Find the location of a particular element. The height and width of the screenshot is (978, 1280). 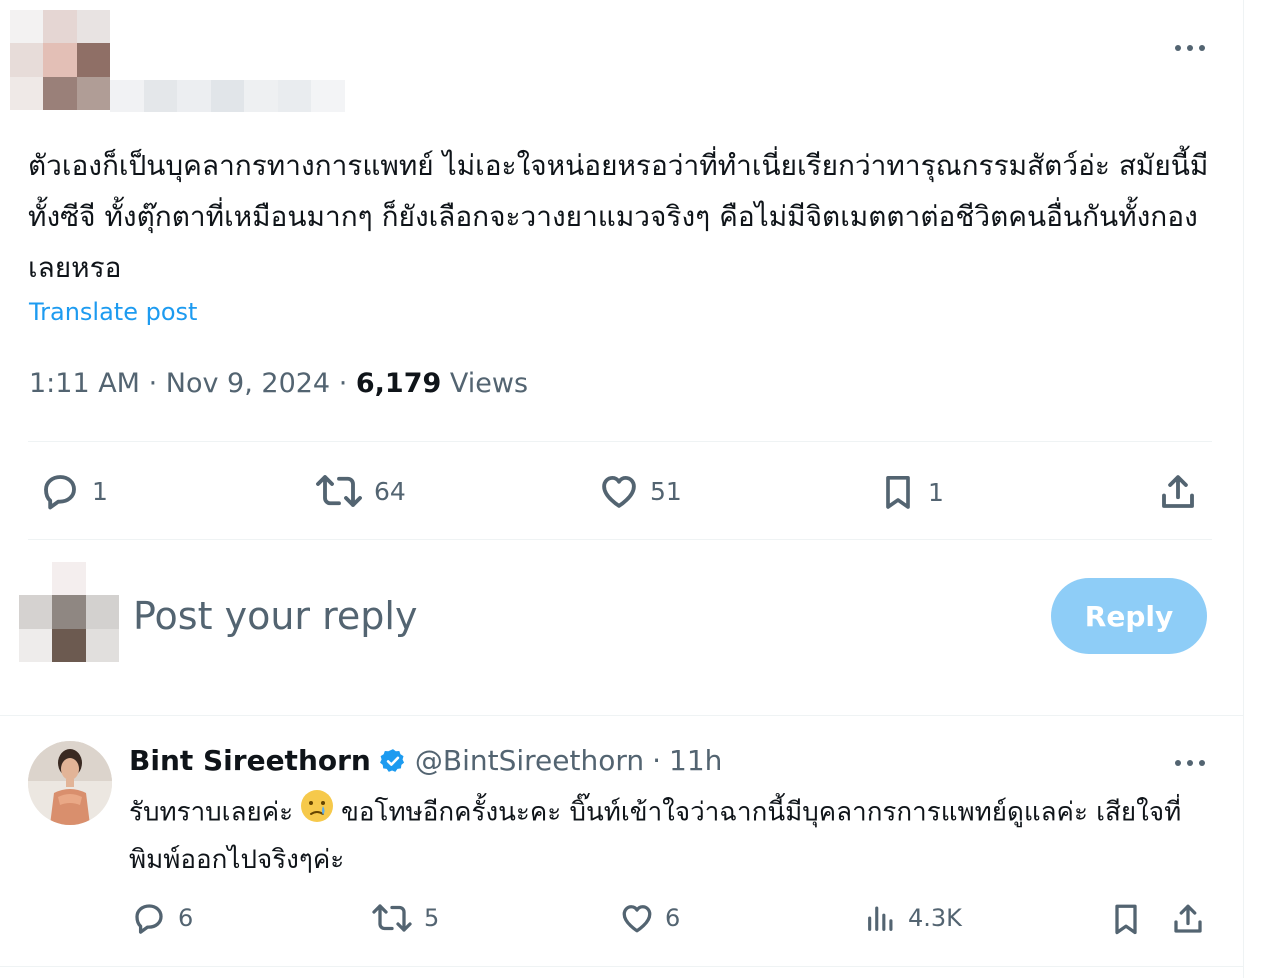

reply-share-button is located at coordinates (1188, 919).